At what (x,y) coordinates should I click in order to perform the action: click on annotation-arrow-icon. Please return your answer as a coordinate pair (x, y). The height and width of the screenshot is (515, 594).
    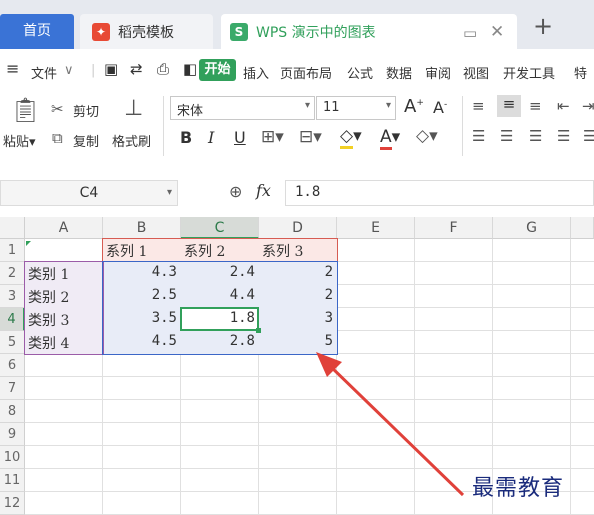
    Looking at the image, I should click on (390, 424).